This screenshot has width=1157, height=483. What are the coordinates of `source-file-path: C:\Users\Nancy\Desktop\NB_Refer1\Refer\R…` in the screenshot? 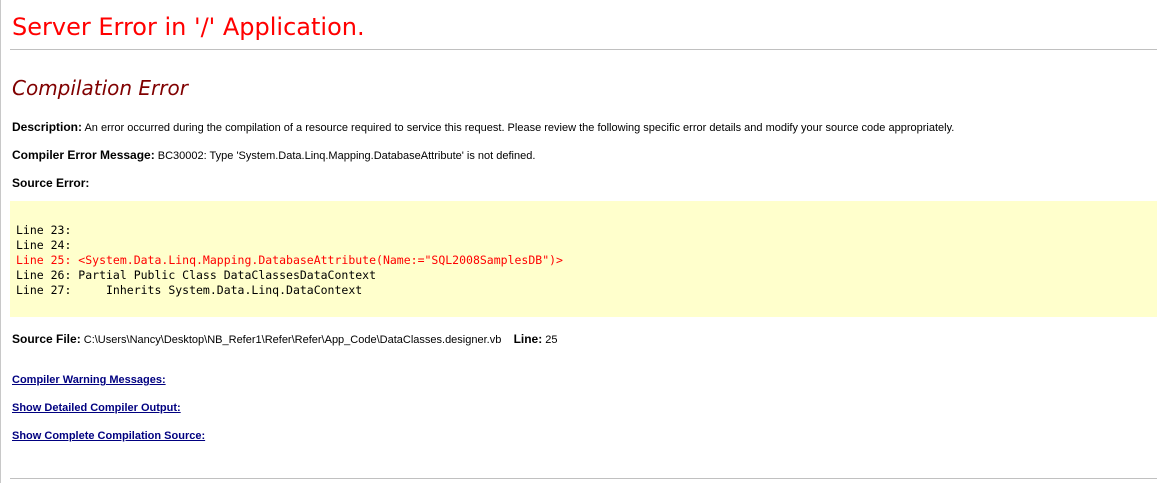 It's located at (291, 340).